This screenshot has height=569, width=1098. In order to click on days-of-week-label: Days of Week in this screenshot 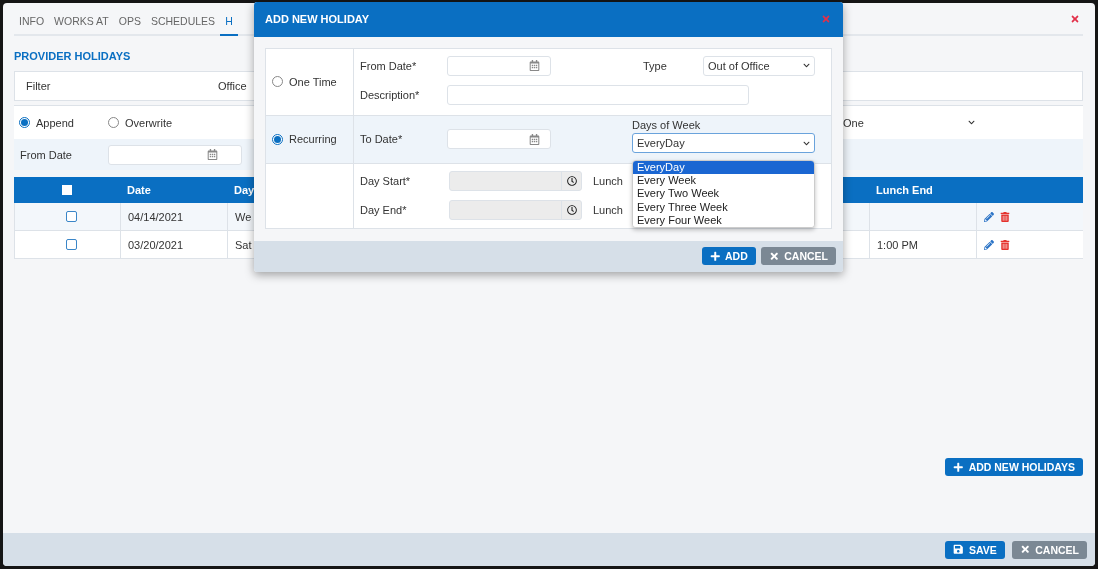, I will do `click(667, 125)`.